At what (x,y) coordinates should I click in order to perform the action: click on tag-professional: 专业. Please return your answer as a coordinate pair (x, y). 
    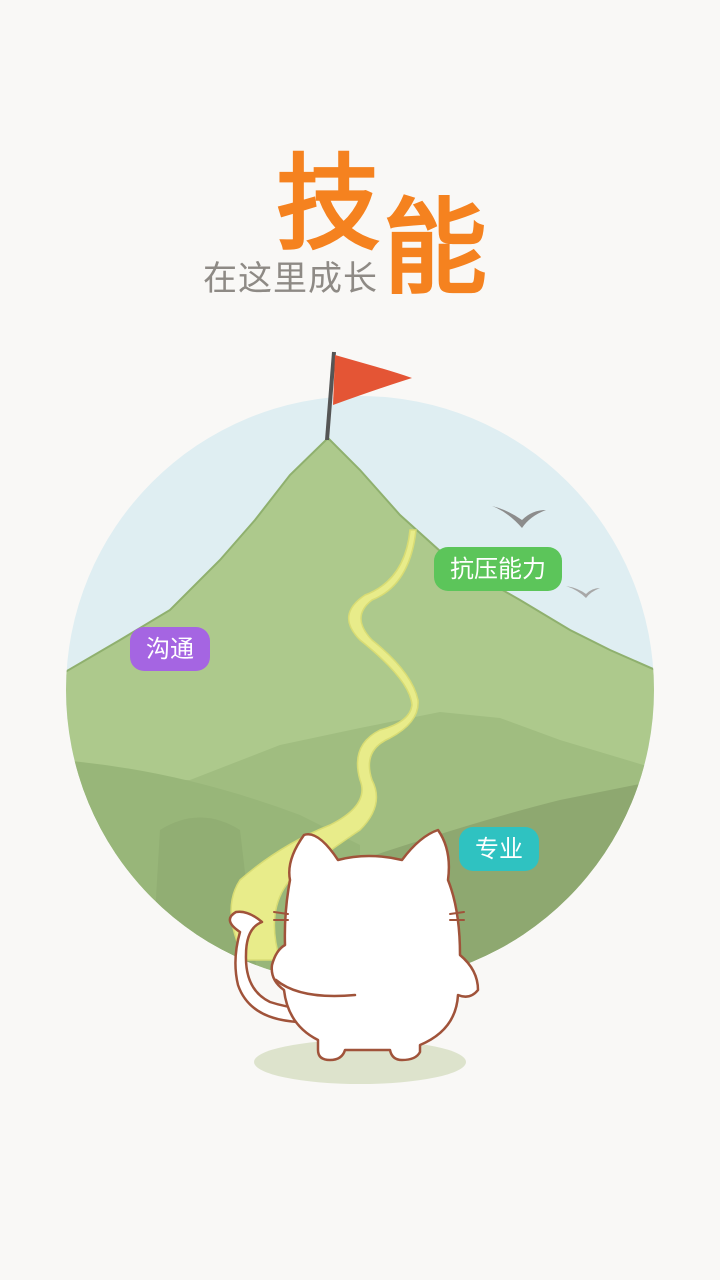
    Looking at the image, I should click on (499, 849).